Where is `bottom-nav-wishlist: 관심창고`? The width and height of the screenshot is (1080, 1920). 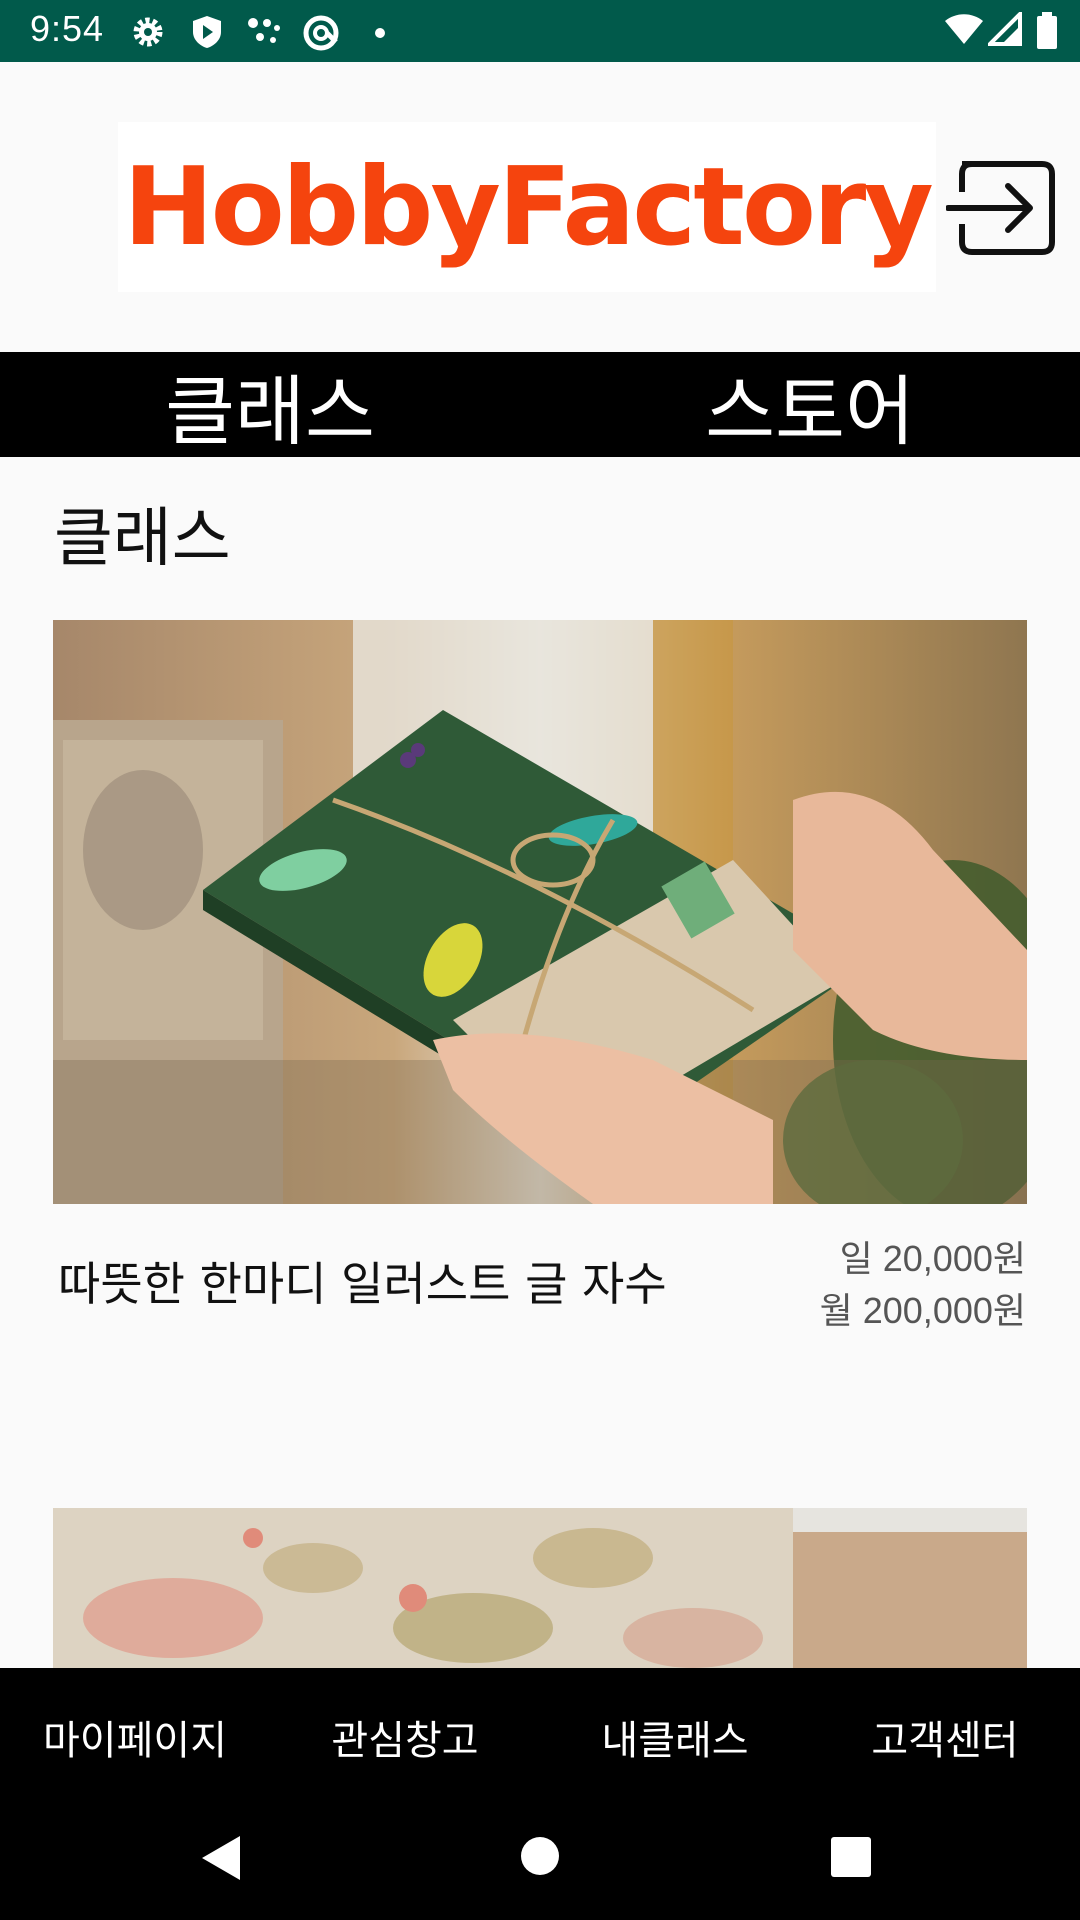 bottom-nav-wishlist: 관심창고 is located at coordinates (405, 1737).